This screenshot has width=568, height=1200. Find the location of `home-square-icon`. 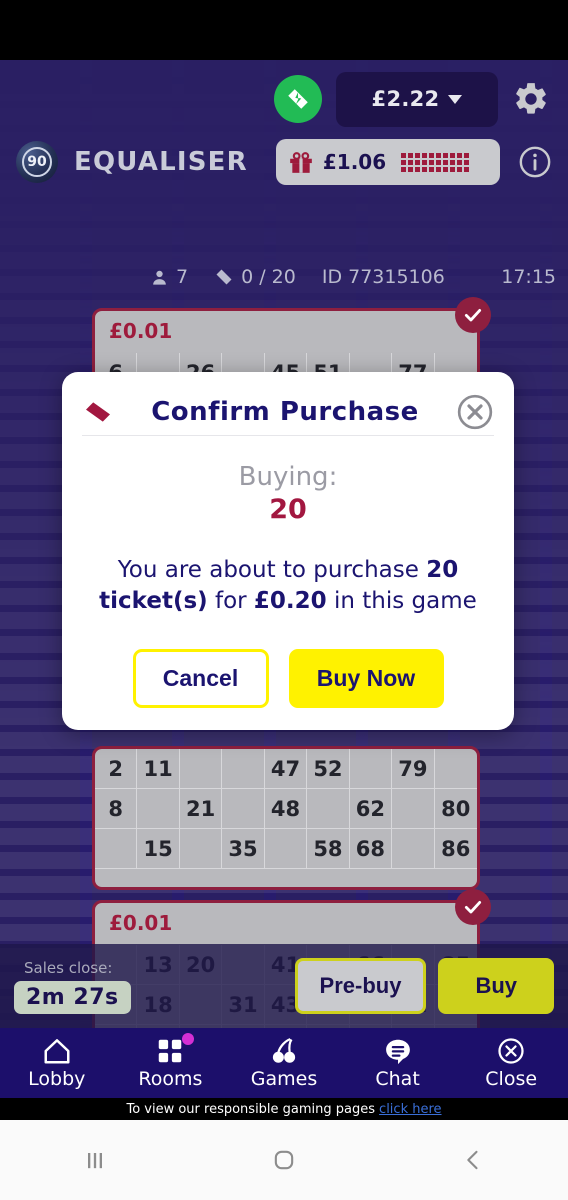

home-square-icon is located at coordinates (284, 1160).